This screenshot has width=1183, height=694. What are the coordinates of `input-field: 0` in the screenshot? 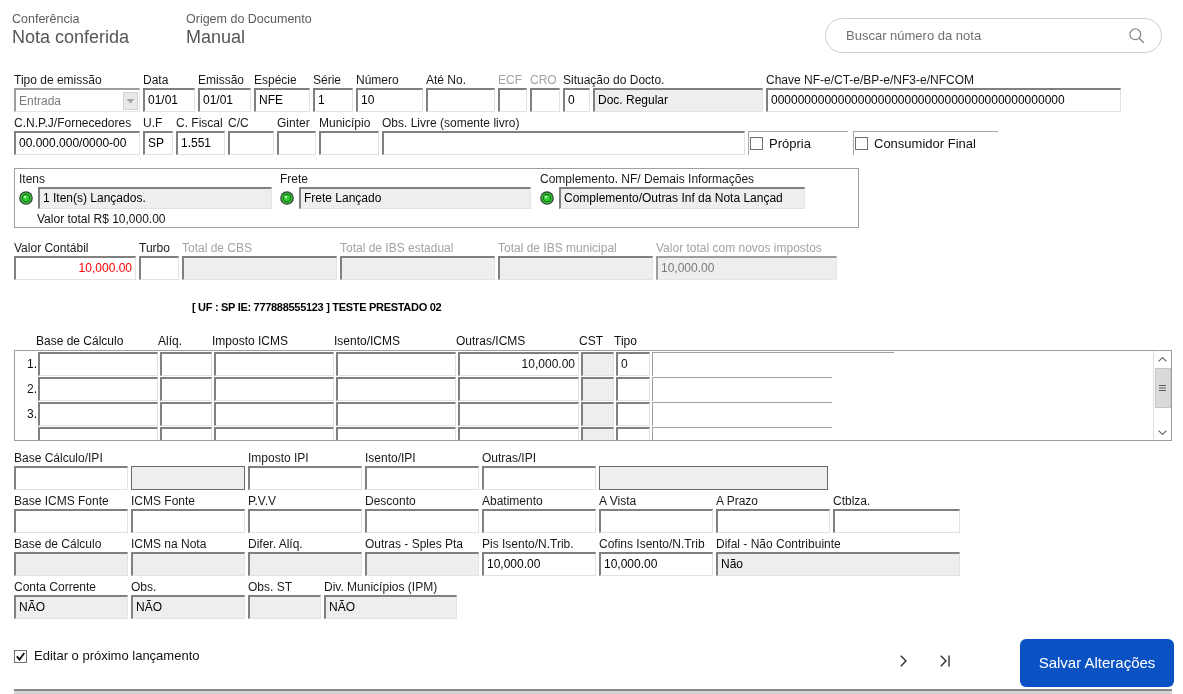 It's located at (576, 100).